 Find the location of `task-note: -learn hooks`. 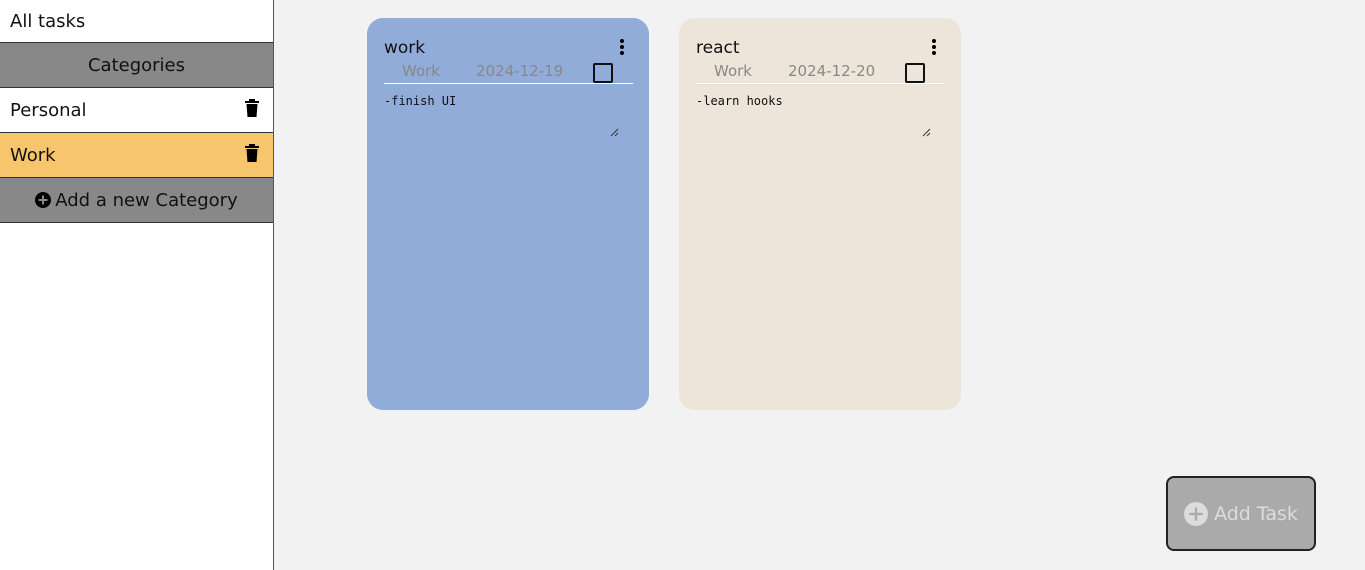

task-note: -learn hooks is located at coordinates (822, 111).